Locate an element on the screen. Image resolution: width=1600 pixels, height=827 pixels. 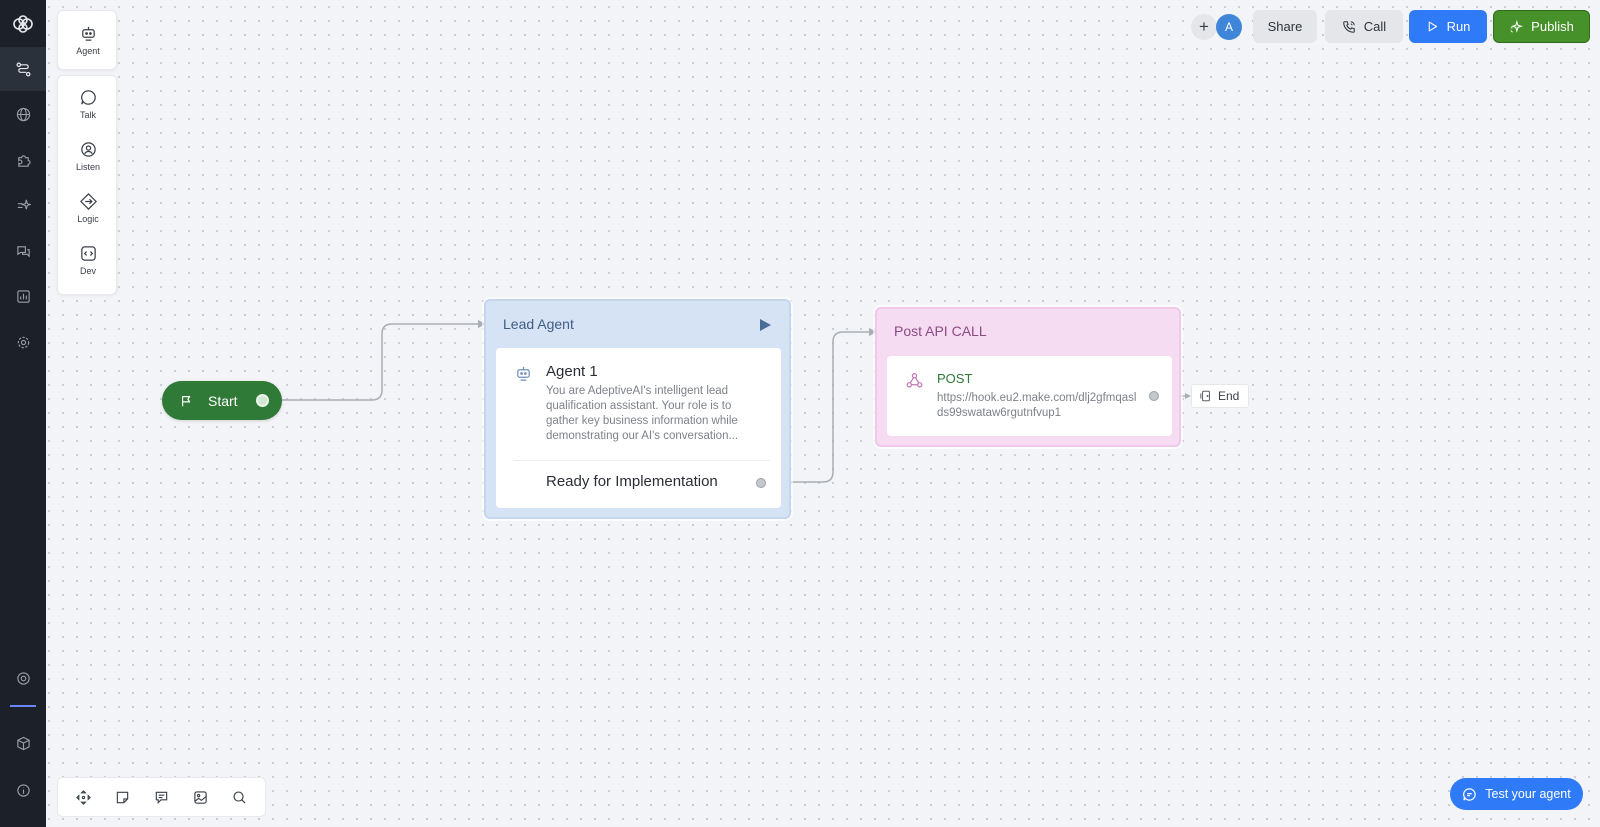
publish-label: Publish is located at coordinates (1552, 26).